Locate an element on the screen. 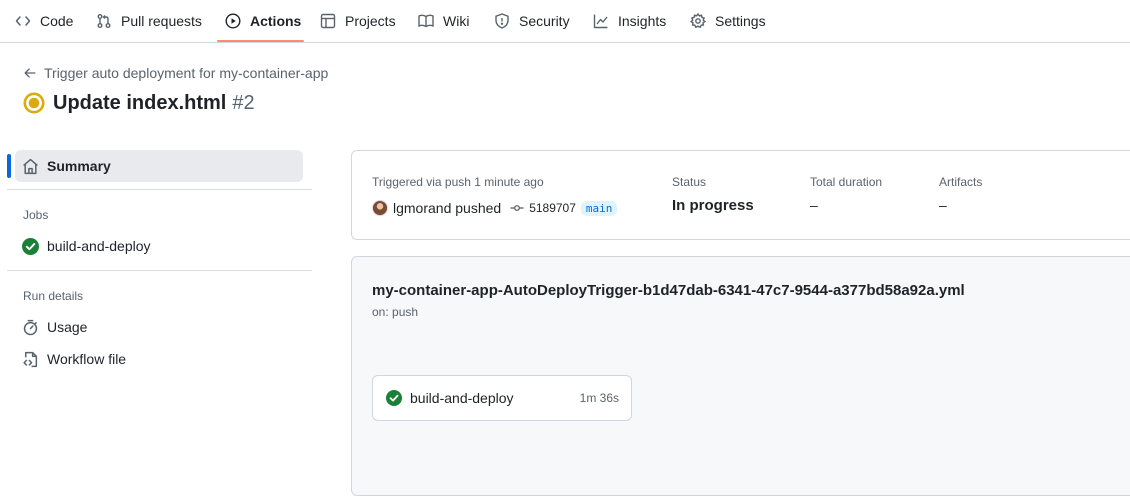 This screenshot has width=1130, height=496. table-icon is located at coordinates (328, 21).